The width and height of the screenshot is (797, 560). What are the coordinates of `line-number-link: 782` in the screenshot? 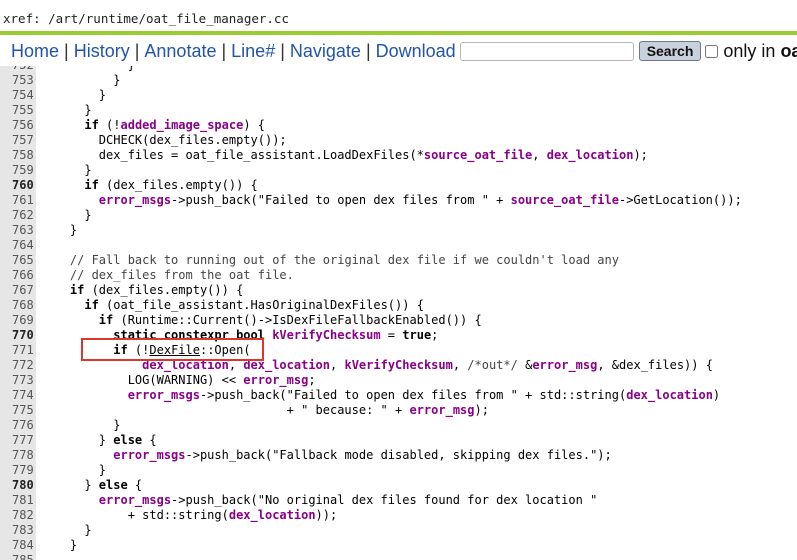 It's located at (18, 515).